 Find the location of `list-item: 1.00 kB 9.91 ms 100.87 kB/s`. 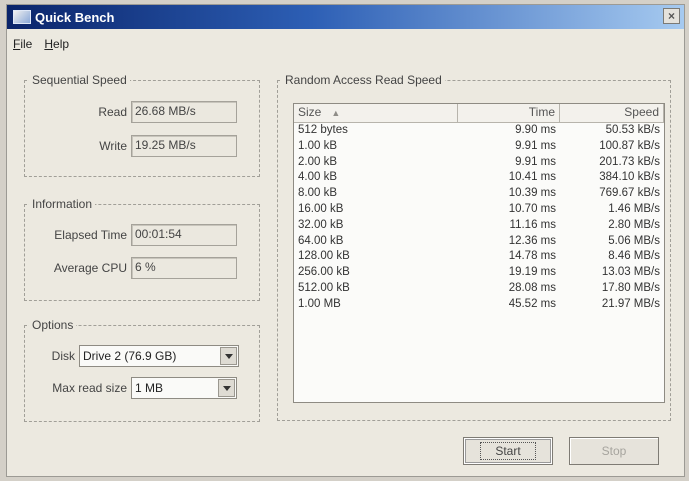

list-item: 1.00 kB 9.91 ms 100.87 kB/s is located at coordinates (479, 147).